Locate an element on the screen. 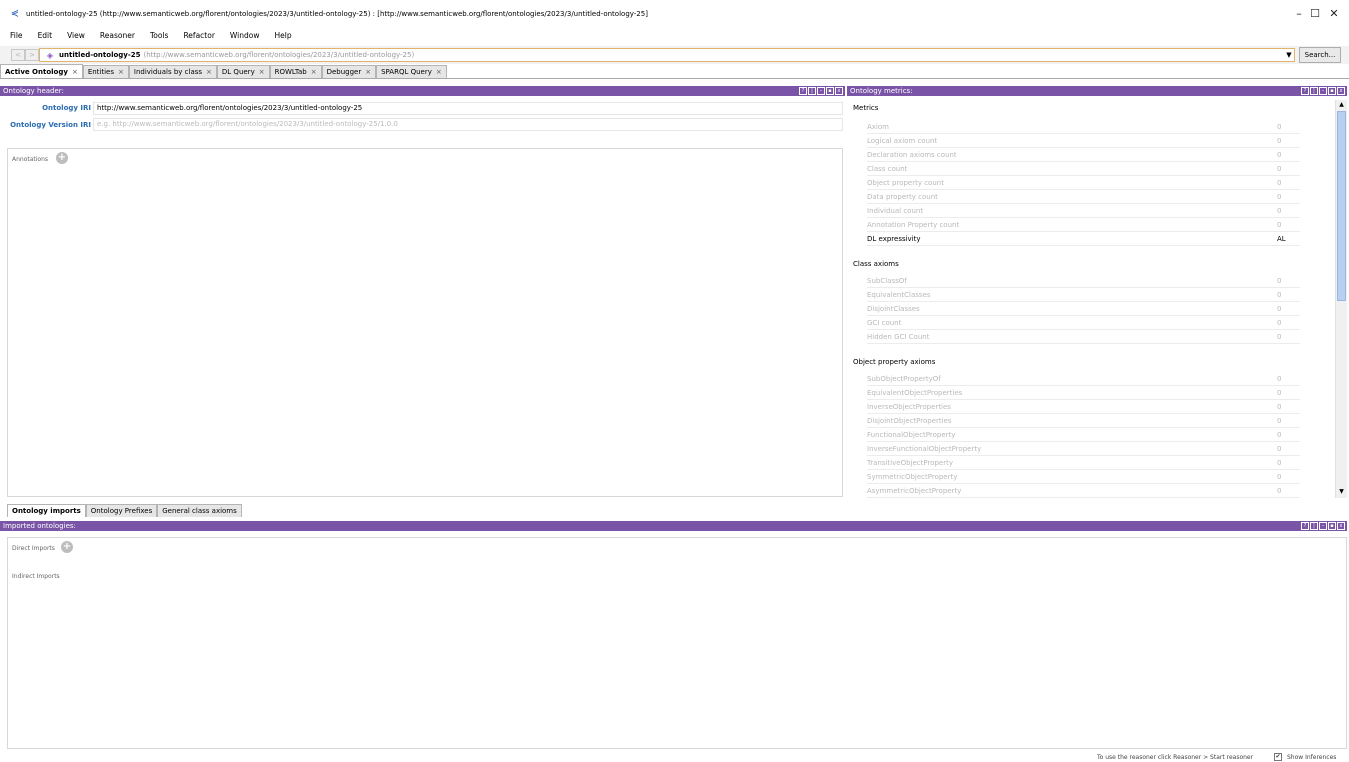  menu-help: Help is located at coordinates (282, 36).